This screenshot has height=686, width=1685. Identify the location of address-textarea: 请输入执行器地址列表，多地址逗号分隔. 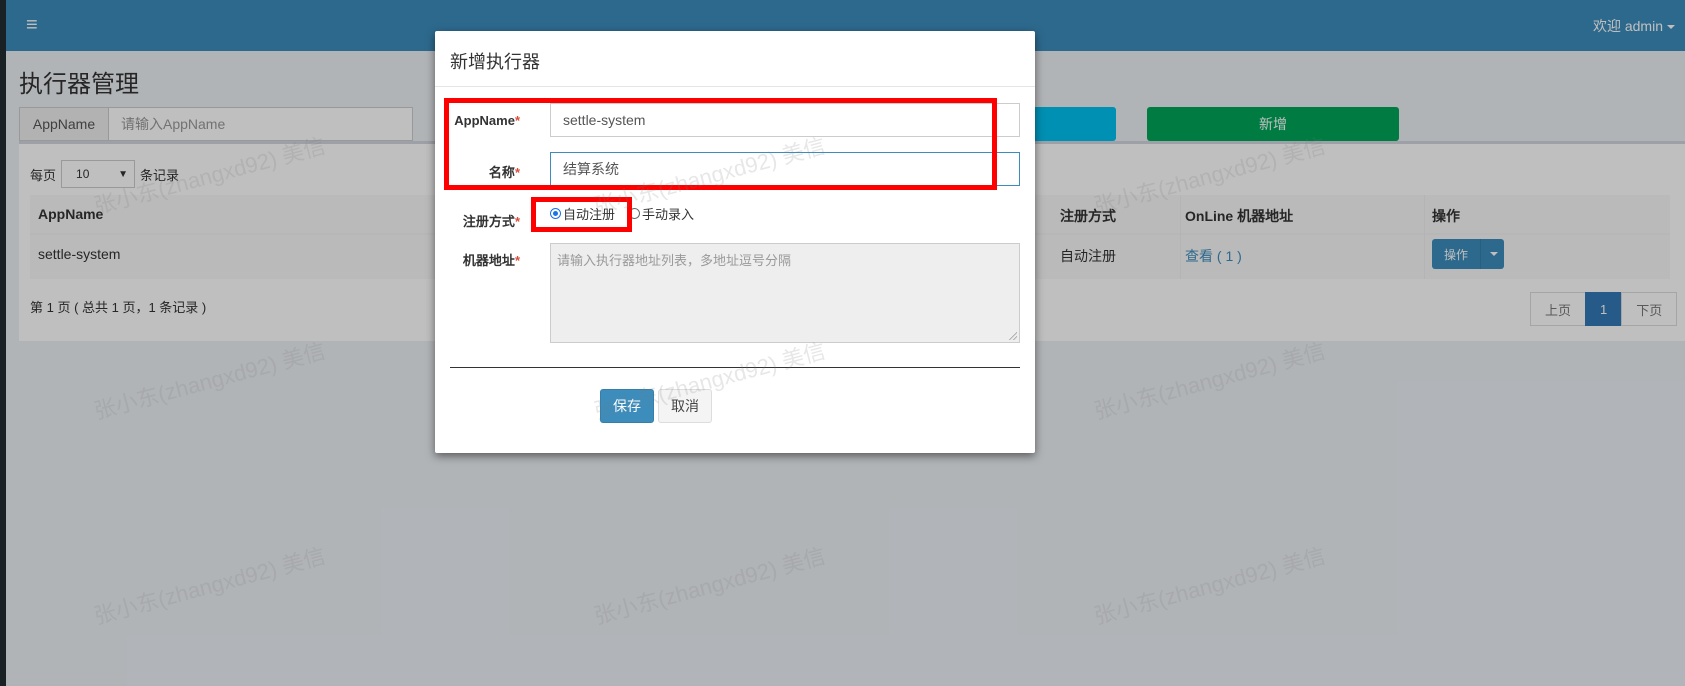
(785, 293).